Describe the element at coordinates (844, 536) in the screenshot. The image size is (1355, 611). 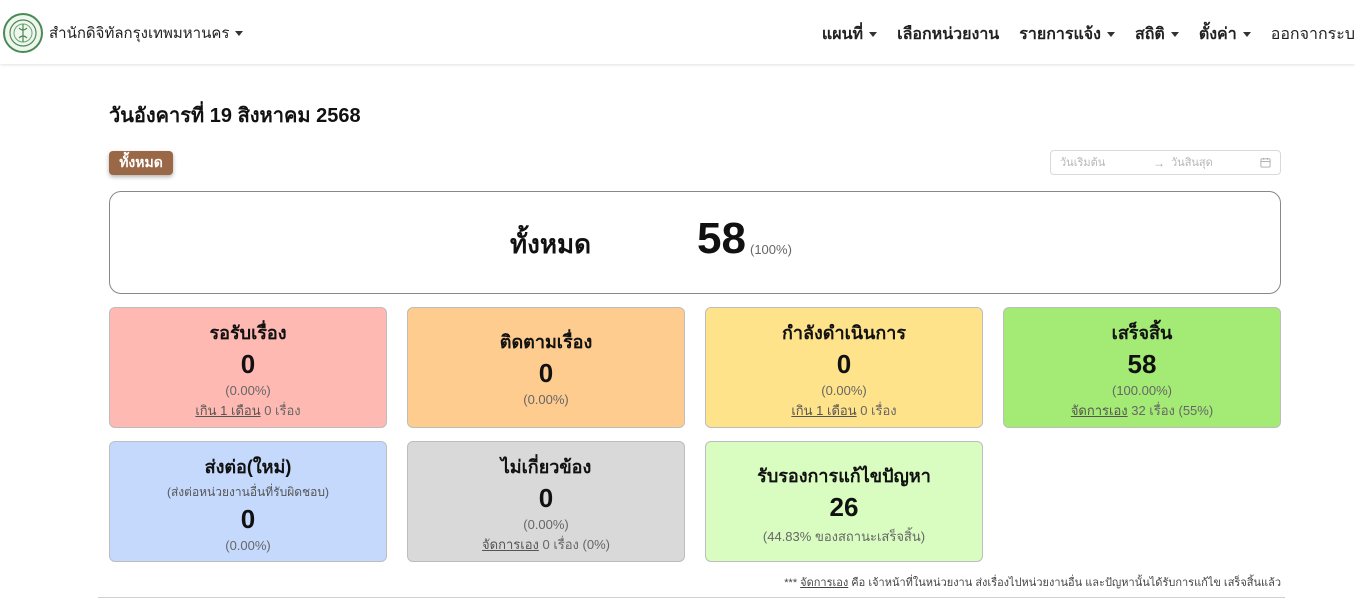
I see `card-percent: (44.83% ของสถานะเสร็จสิ้น)` at that location.